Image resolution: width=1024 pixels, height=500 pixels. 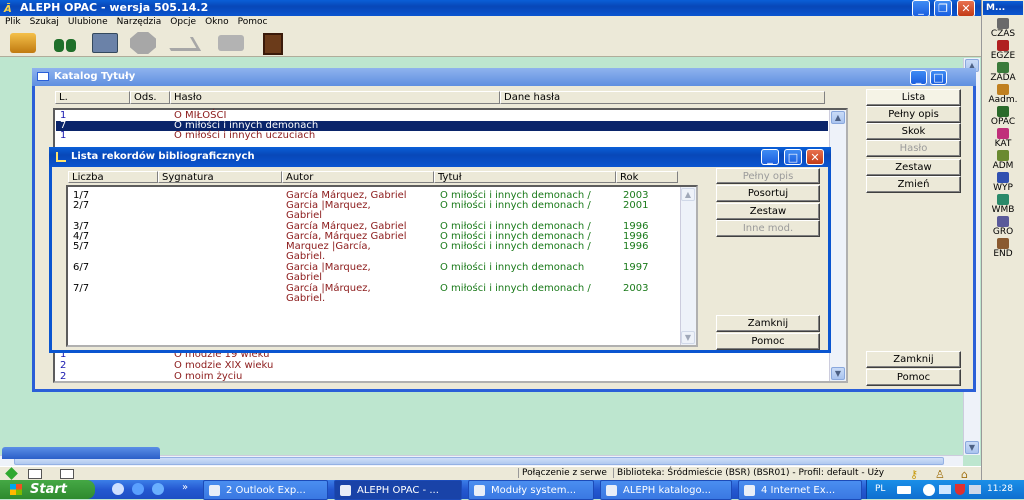 What do you see at coordinates (81, 453) in the screenshot?
I see `minimized-window` at bounding box center [81, 453].